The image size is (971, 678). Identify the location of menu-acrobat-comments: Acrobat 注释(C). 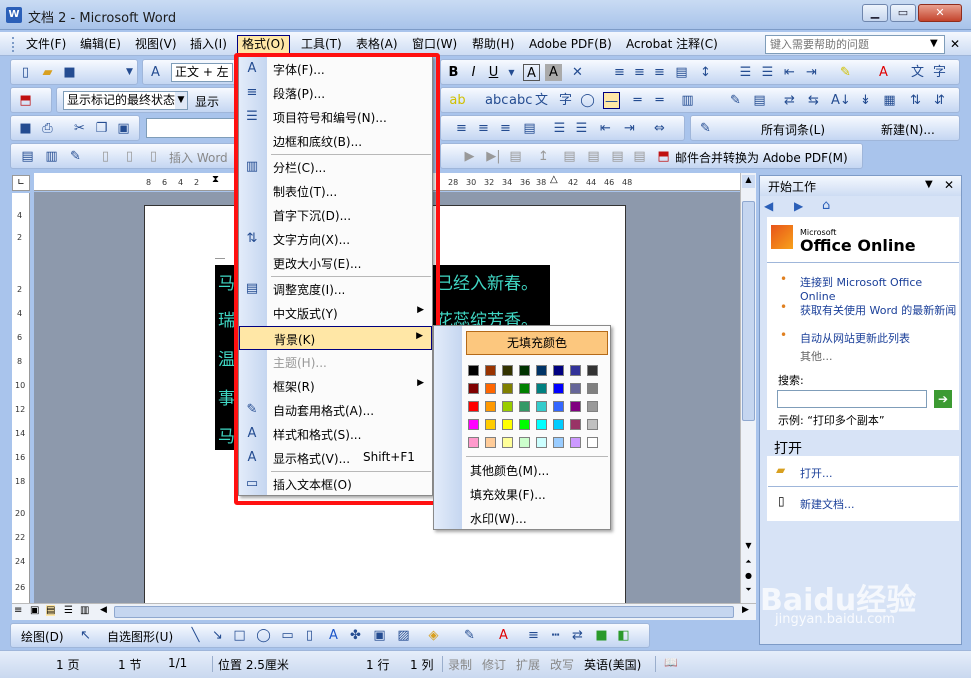
(672, 44).